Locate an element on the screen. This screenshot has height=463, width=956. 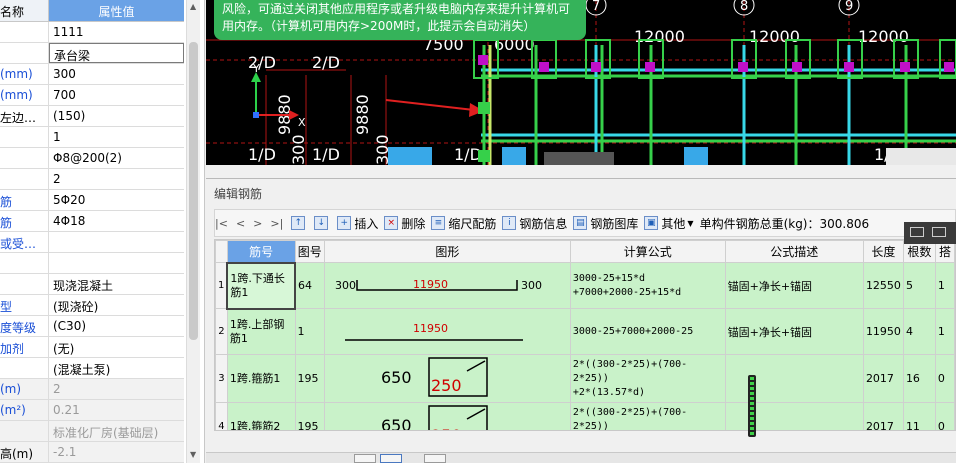
rebar-library-button: ▤ 钢筋图库 is located at coordinates (605, 223).